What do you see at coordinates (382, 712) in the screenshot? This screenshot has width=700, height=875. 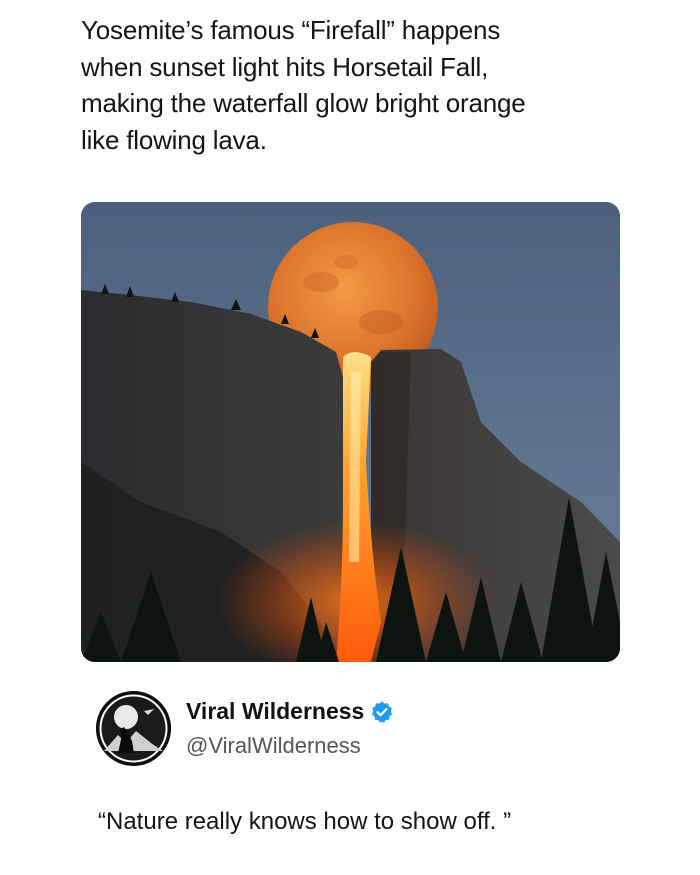 I see `verified-badge-icon` at bounding box center [382, 712].